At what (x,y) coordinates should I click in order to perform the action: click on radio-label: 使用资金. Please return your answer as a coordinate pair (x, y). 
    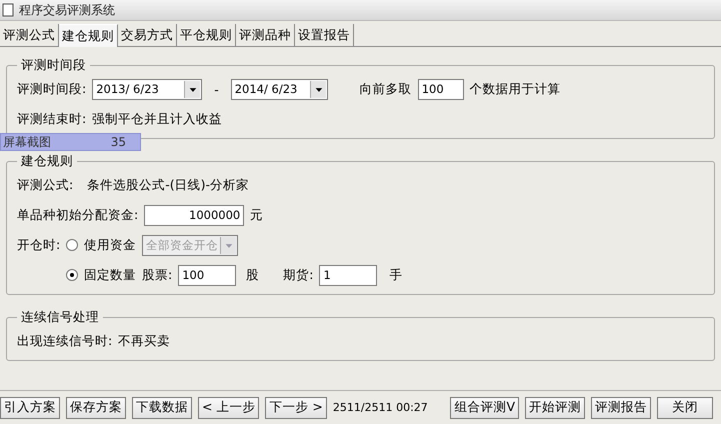
    Looking at the image, I should click on (110, 245).